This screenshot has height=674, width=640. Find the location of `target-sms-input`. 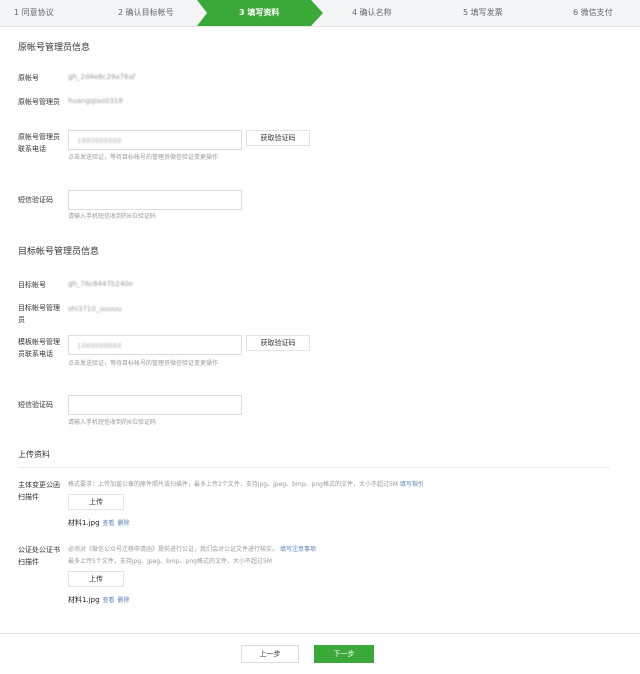

target-sms-input is located at coordinates (155, 405).